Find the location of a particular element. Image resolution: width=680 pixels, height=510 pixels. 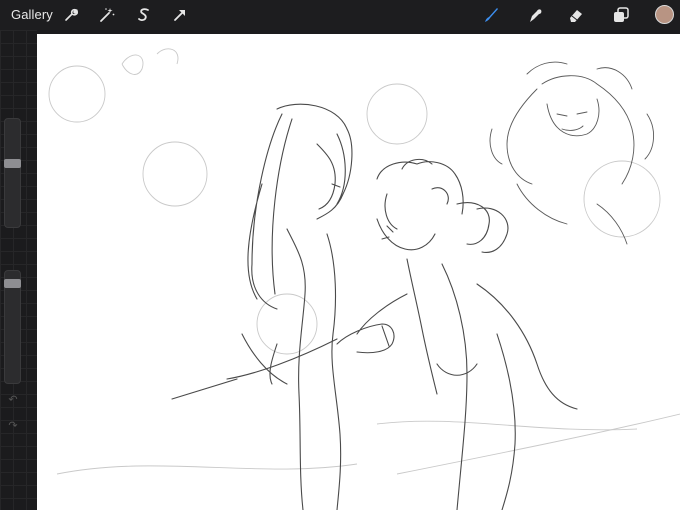

redo-arrow-icon: ↷ is located at coordinates (13, 426).